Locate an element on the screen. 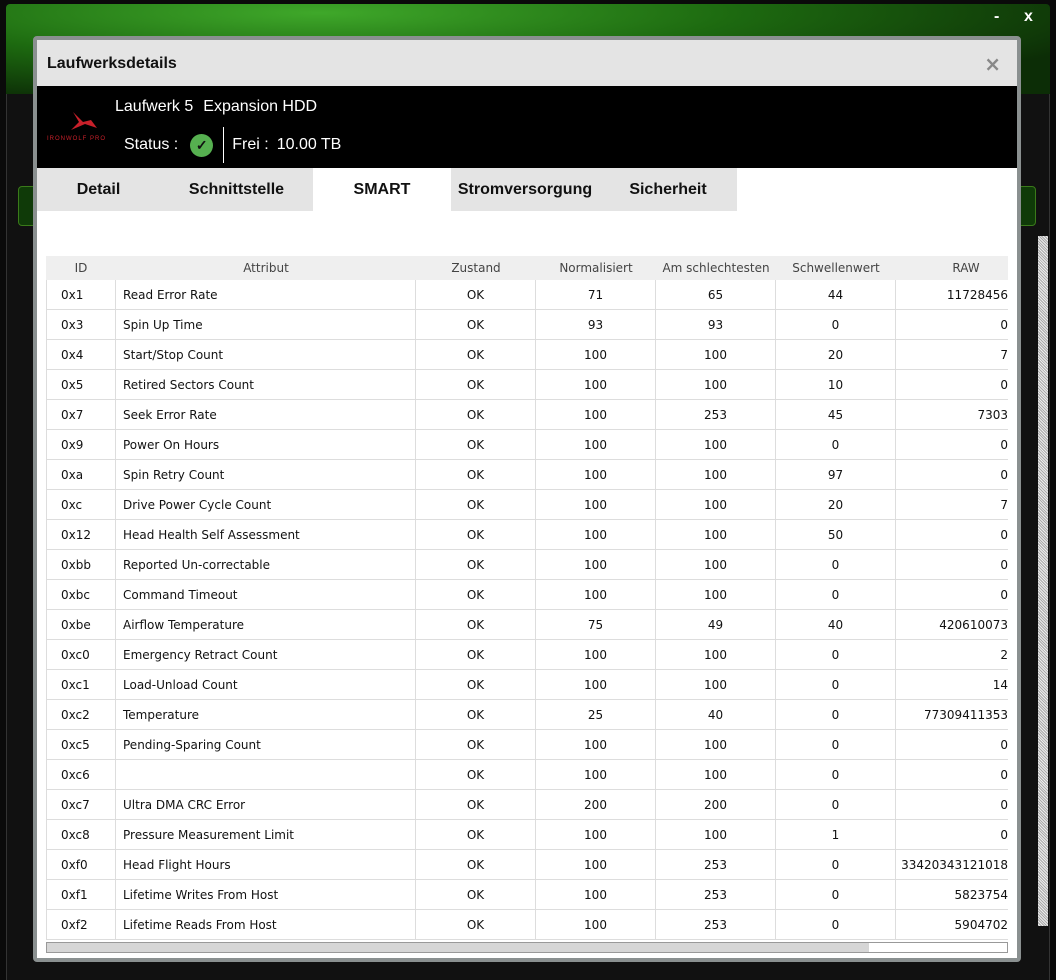 This screenshot has width=1056, height=980. table-row: 0xc8 Pressure Measurement Limit OK 100 100 1 0 is located at coordinates (527, 835).